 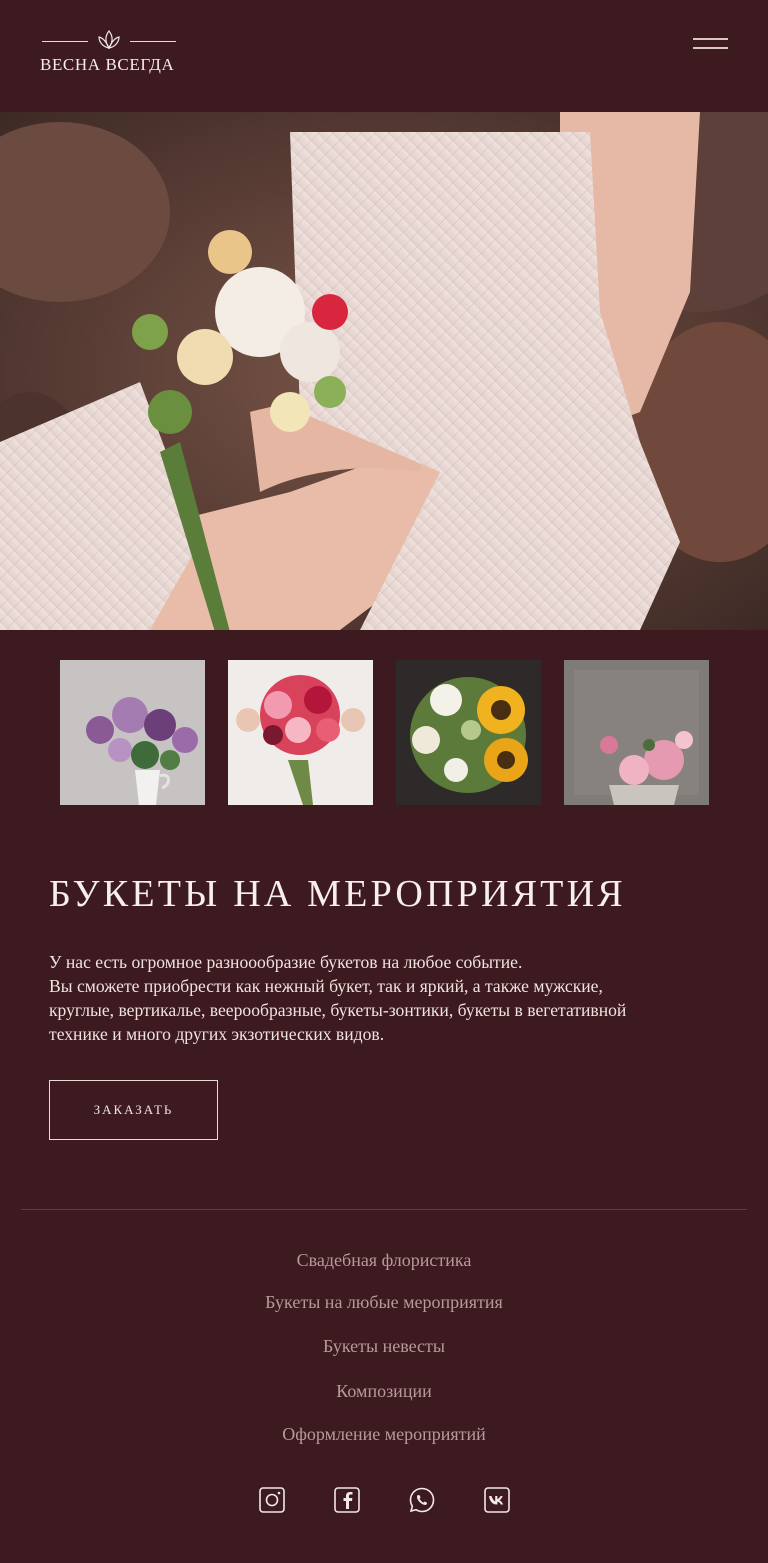 What do you see at coordinates (133, 1110) in the screenshot?
I see `order-button: ЗАКАЗАТЬ` at bounding box center [133, 1110].